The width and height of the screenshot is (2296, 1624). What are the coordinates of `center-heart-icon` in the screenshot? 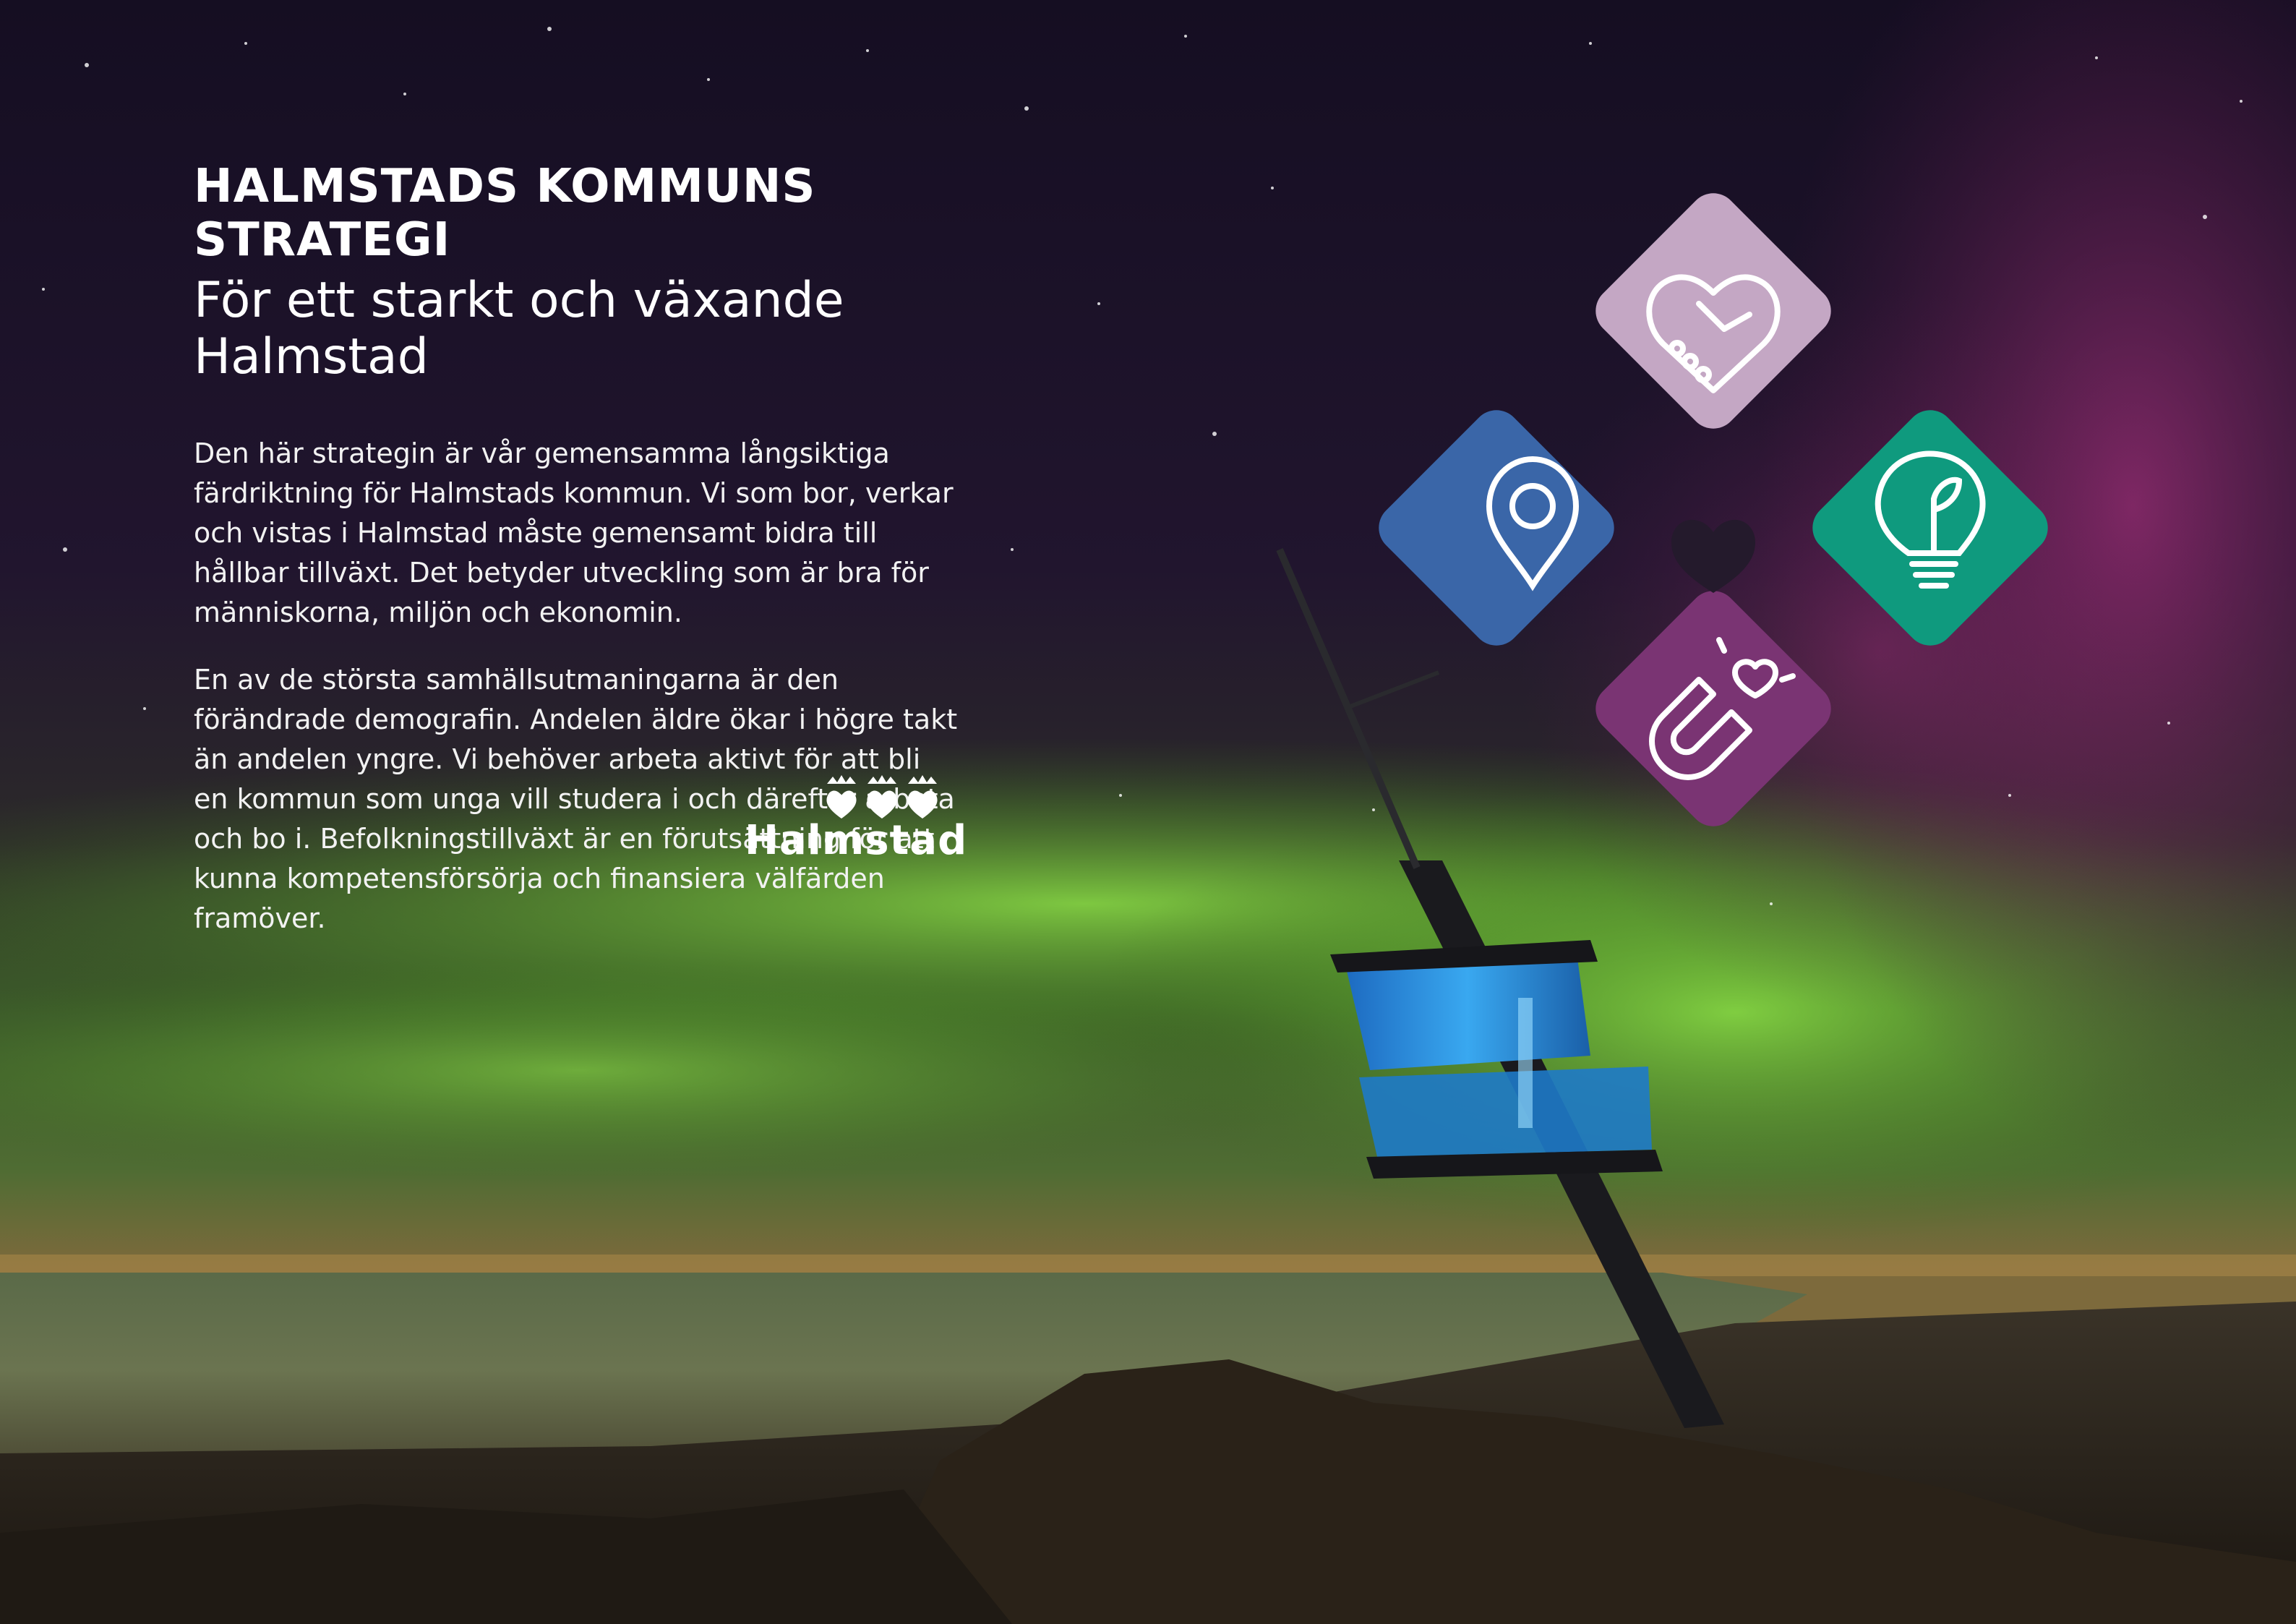 It's located at (1713, 556).